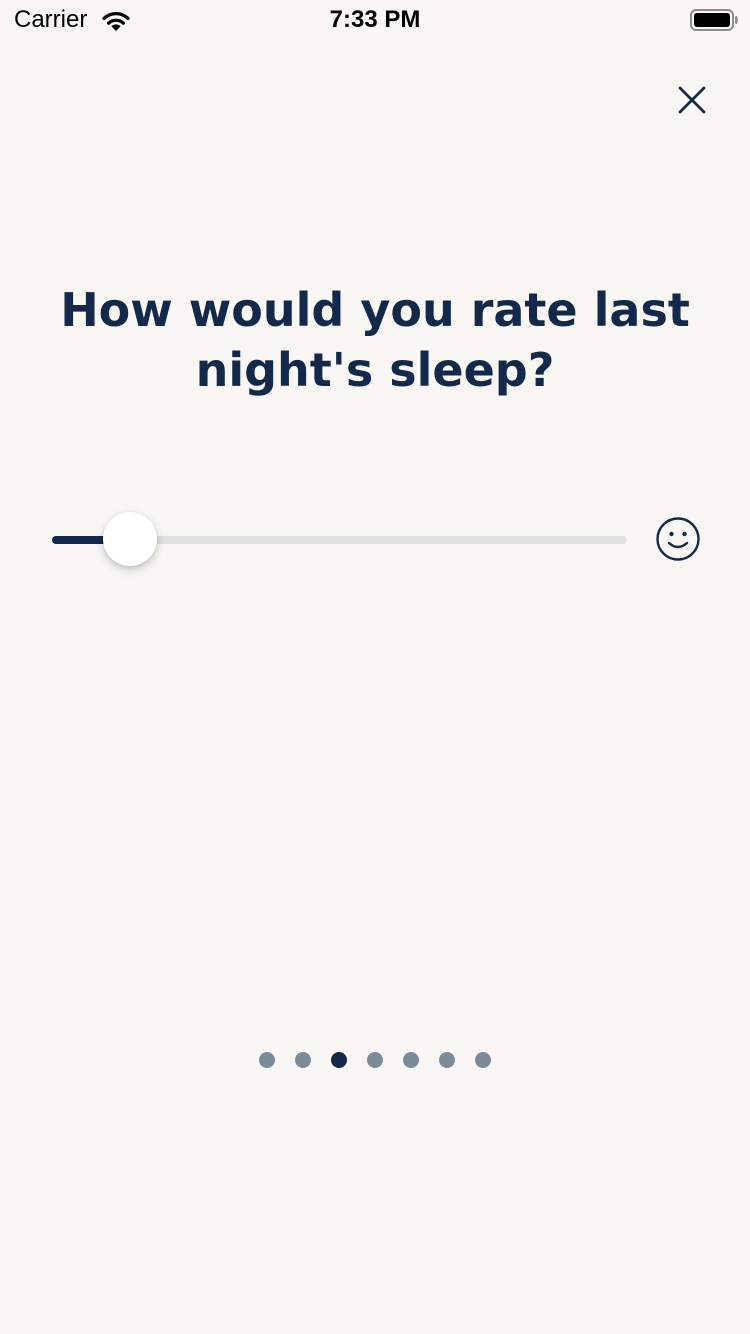 The image size is (750, 1334). I want to click on sleep-rating-slider, so click(339, 540).